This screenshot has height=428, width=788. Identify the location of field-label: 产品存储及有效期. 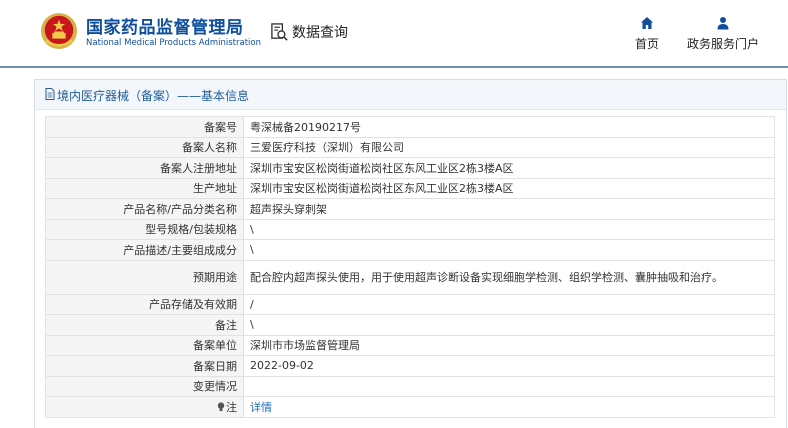
(144, 304).